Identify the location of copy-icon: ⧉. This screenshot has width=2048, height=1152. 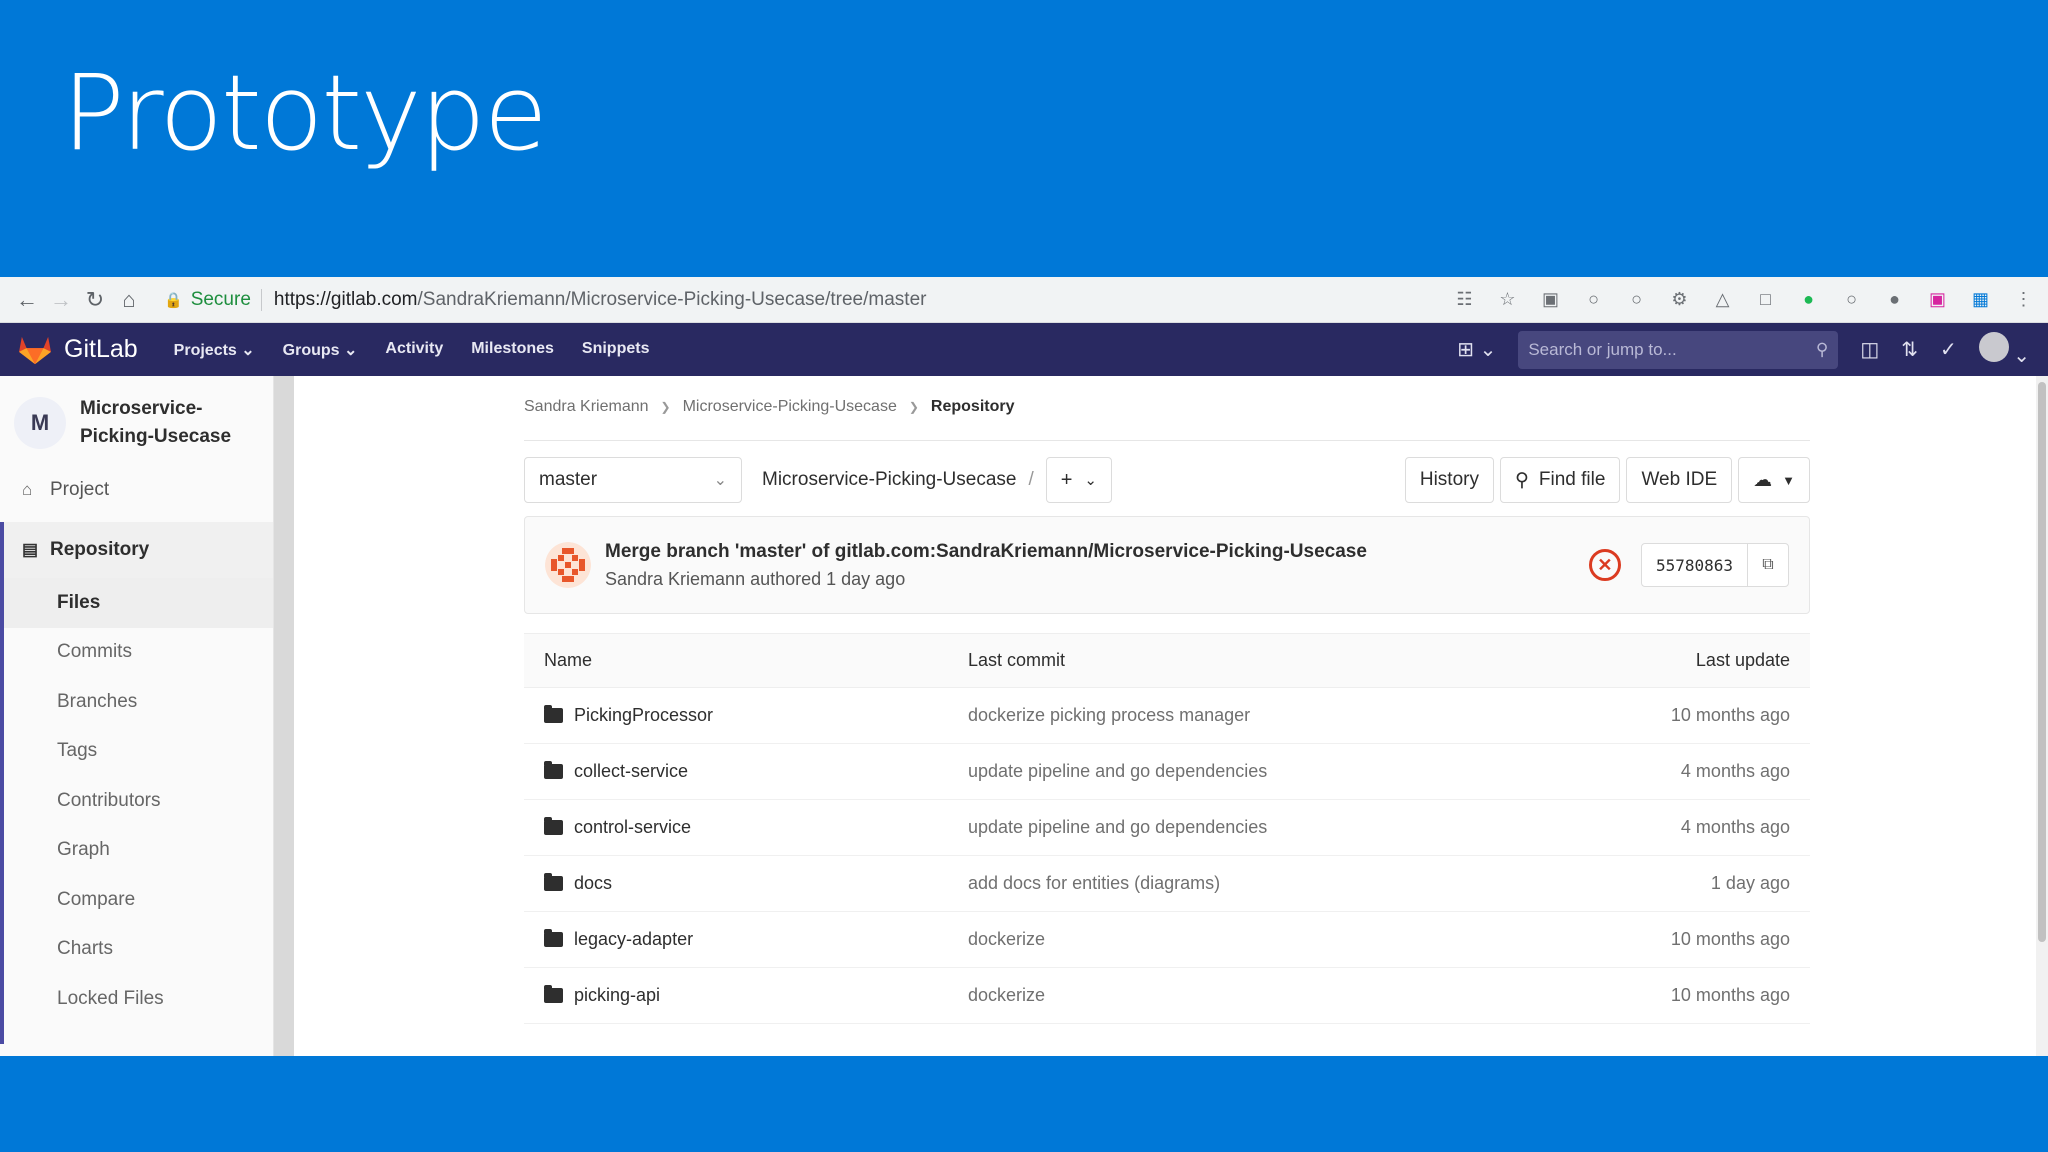
(1768, 565).